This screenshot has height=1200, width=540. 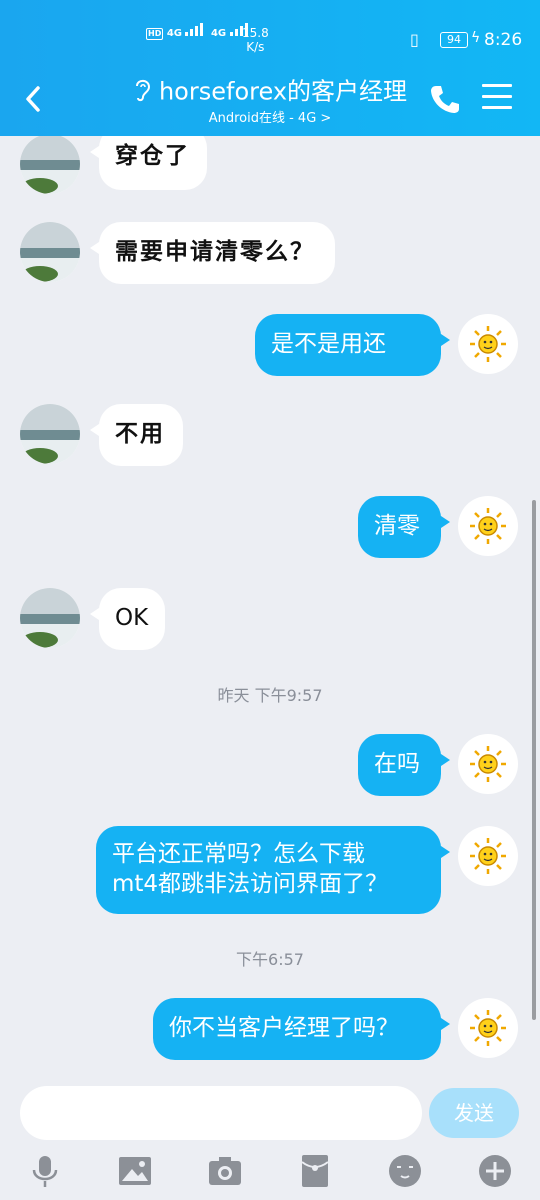 What do you see at coordinates (273, 870) in the screenshot?
I see `message-bubble-outgoing: 平台还正常吗？怎么下载 mt4都跳非法访问界面了？` at bounding box center [273, 870].